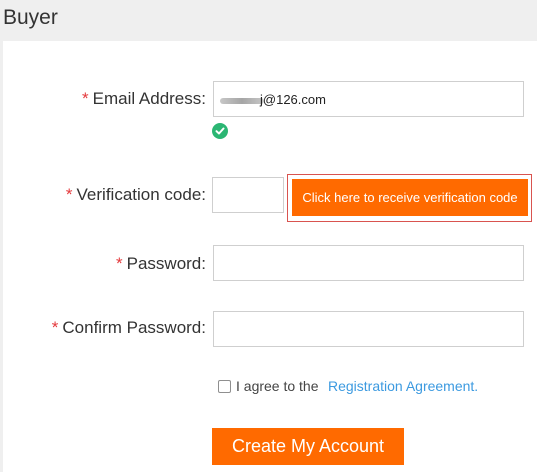 The width and height of the screenshot is (537, 472). What do you see at coordinates (248, 195) in the screenshot?
I see `verification-code-input` at bounding box center [248, 195].